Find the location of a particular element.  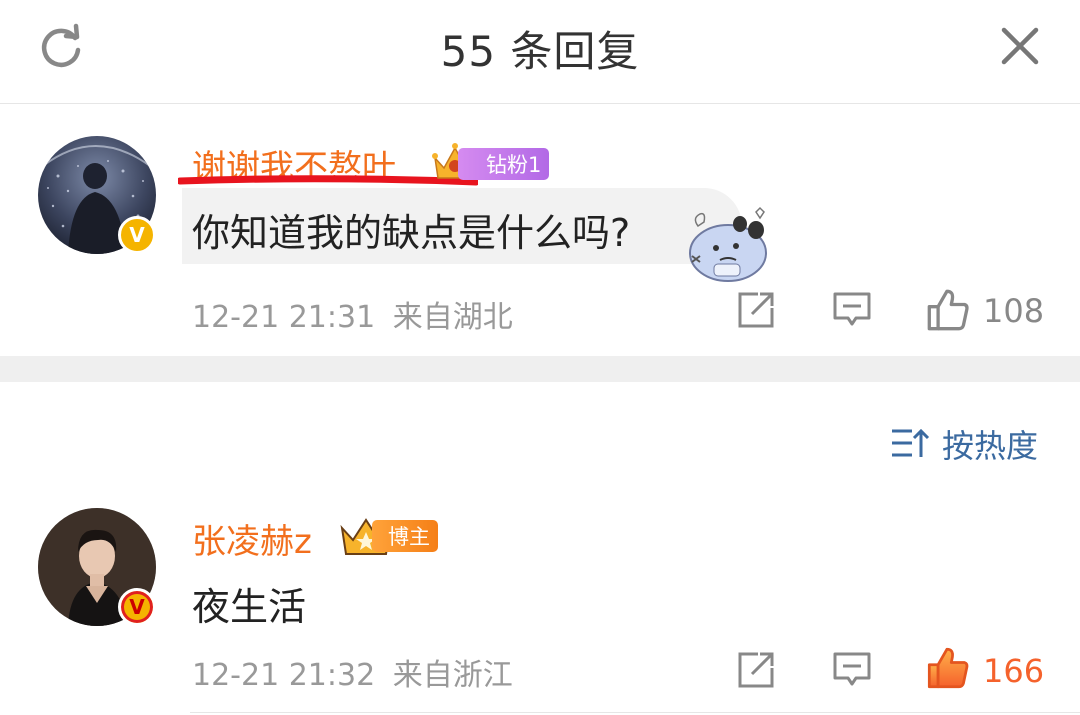

blogger-badge: 博主 is located at coordinates (405, 536).